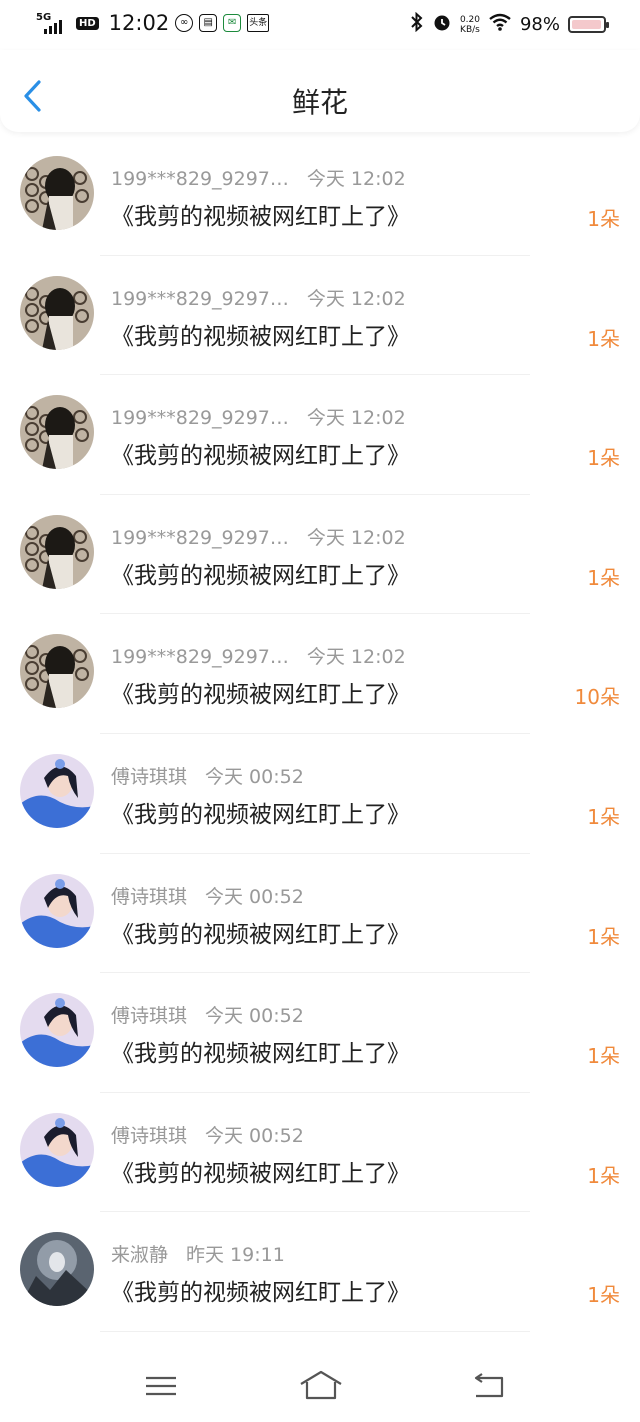 The image size is (640, 1422). Describe the element at coordinates (320, 674) in the screenshot. I see `list-item: 199***829_9297… 今天 12:02 《我剪的视频被网红盯上了》 10朵` at that location.